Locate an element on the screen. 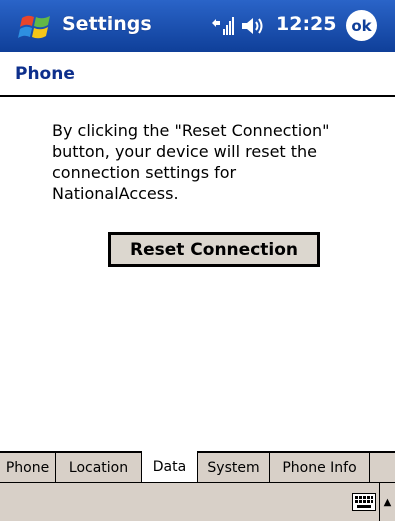 The width and height of the screenshot is (395, 521). up-arrow-icon: ▲ is located at coordinates (387, 502).